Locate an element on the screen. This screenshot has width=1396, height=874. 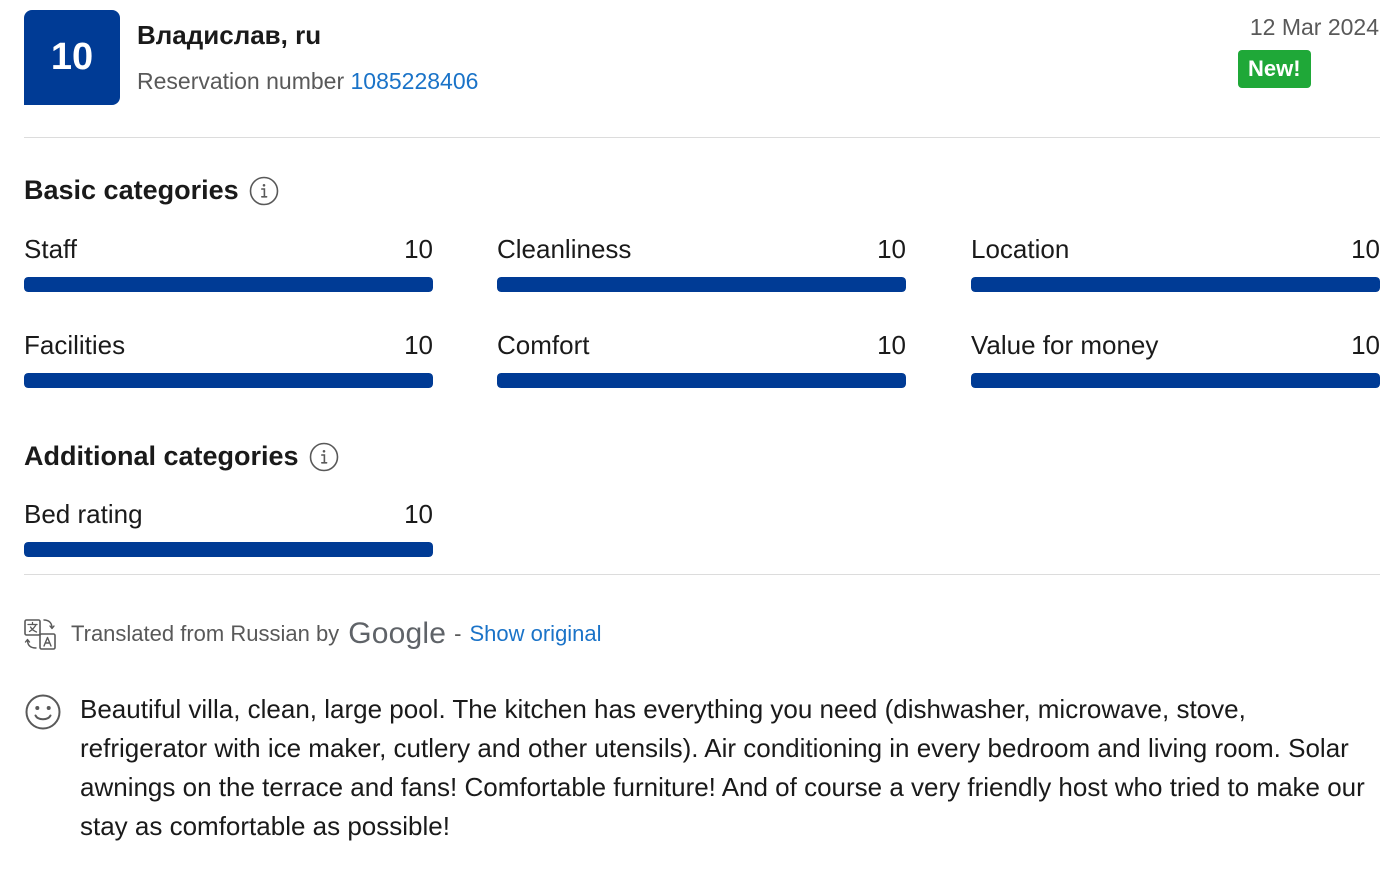
category-cleanliness: Cleanliness 10 is located at coordinates (701, 262).